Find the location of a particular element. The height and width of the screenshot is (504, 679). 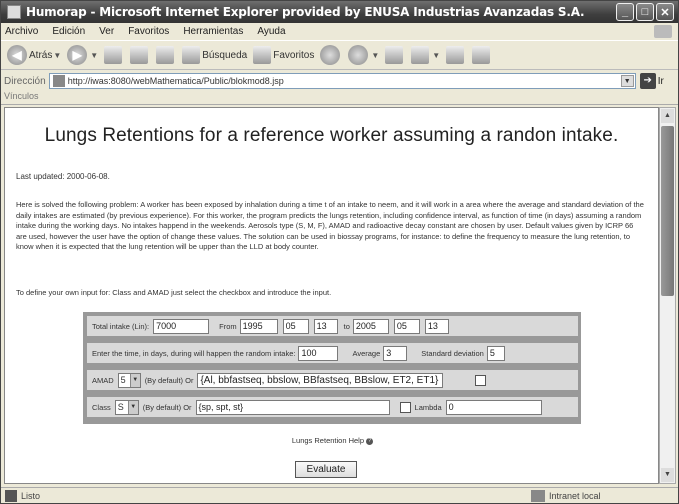

vertical-scrollbar: ▲ ▼ is located at coordinates (667, 295).